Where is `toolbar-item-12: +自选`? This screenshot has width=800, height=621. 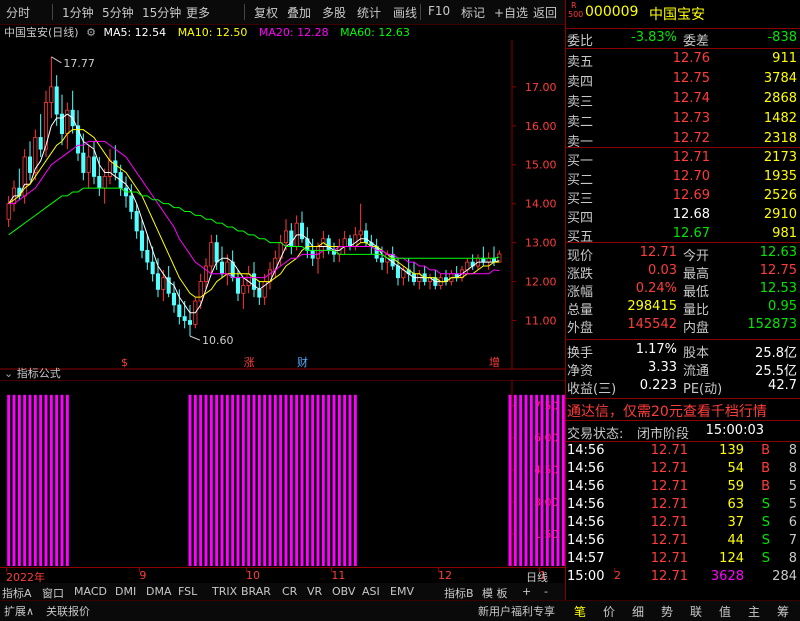 toolbar-item-12: +自选 is located at coordinates (511, 12).